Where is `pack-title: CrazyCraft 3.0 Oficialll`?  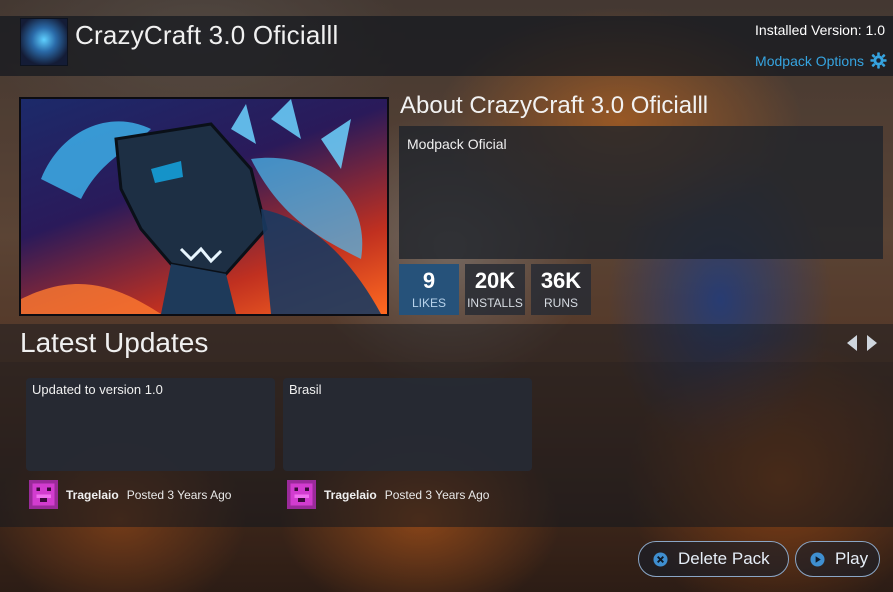
pack-title: CrazyCraft 3.0 Oficialll is located at coordinates (207, 35).